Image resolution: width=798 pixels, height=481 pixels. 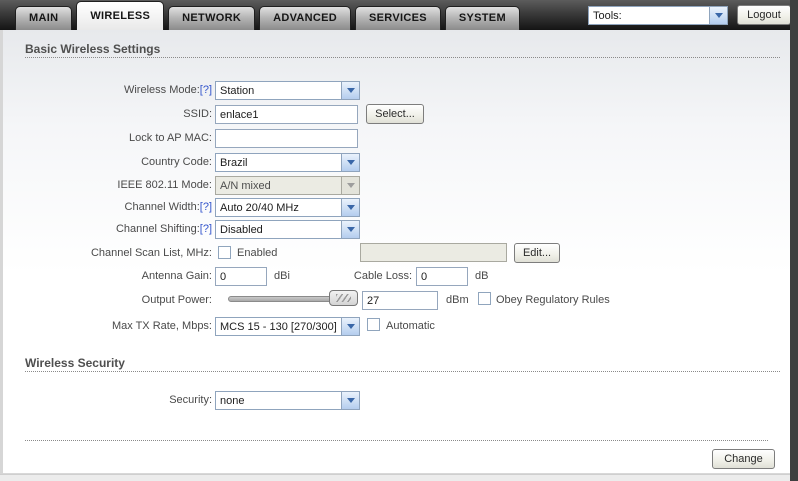 What do you see at coordinates (287, 229) in the screenshot?
I see `channel-shifting-select: Disabled` at bounding box center [287, 229].